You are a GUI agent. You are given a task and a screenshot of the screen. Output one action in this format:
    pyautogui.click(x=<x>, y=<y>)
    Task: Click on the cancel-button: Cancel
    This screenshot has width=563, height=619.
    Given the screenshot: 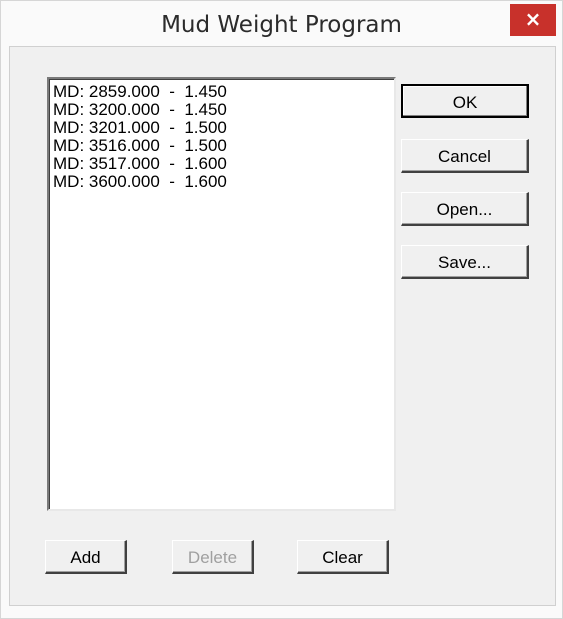 What is the action you would take?
    pyautogui.click(x=465, y=156)
    